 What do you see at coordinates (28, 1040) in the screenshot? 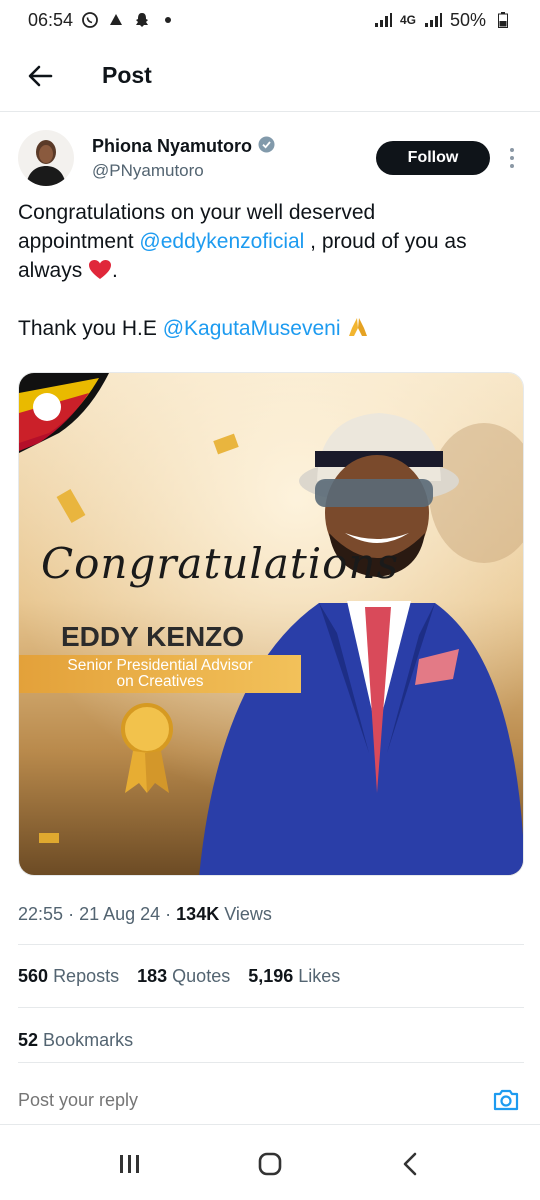
I see `bookmarks-count: 52` at bounding box center [28, 1040].